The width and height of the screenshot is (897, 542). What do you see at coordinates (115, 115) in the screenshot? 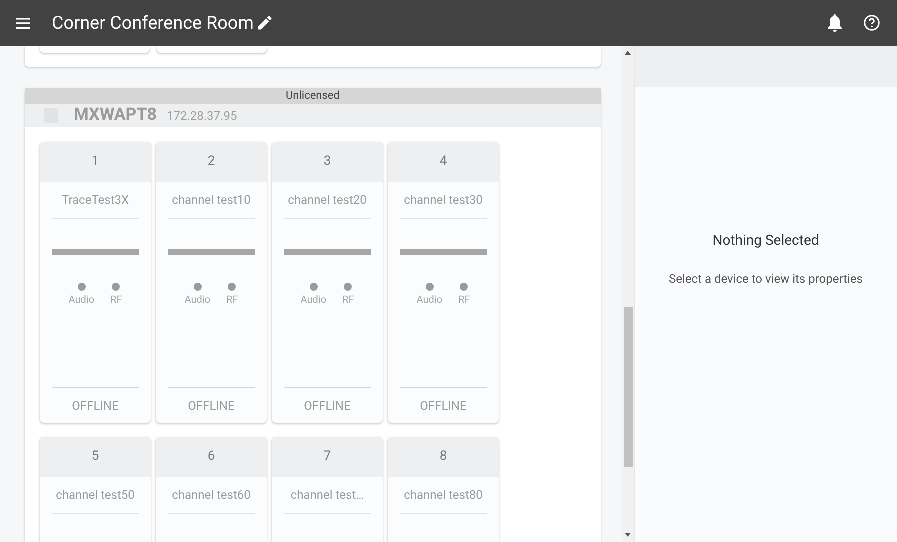
I see `device-model: MXWAPT8` at bounding box center [115, 115].